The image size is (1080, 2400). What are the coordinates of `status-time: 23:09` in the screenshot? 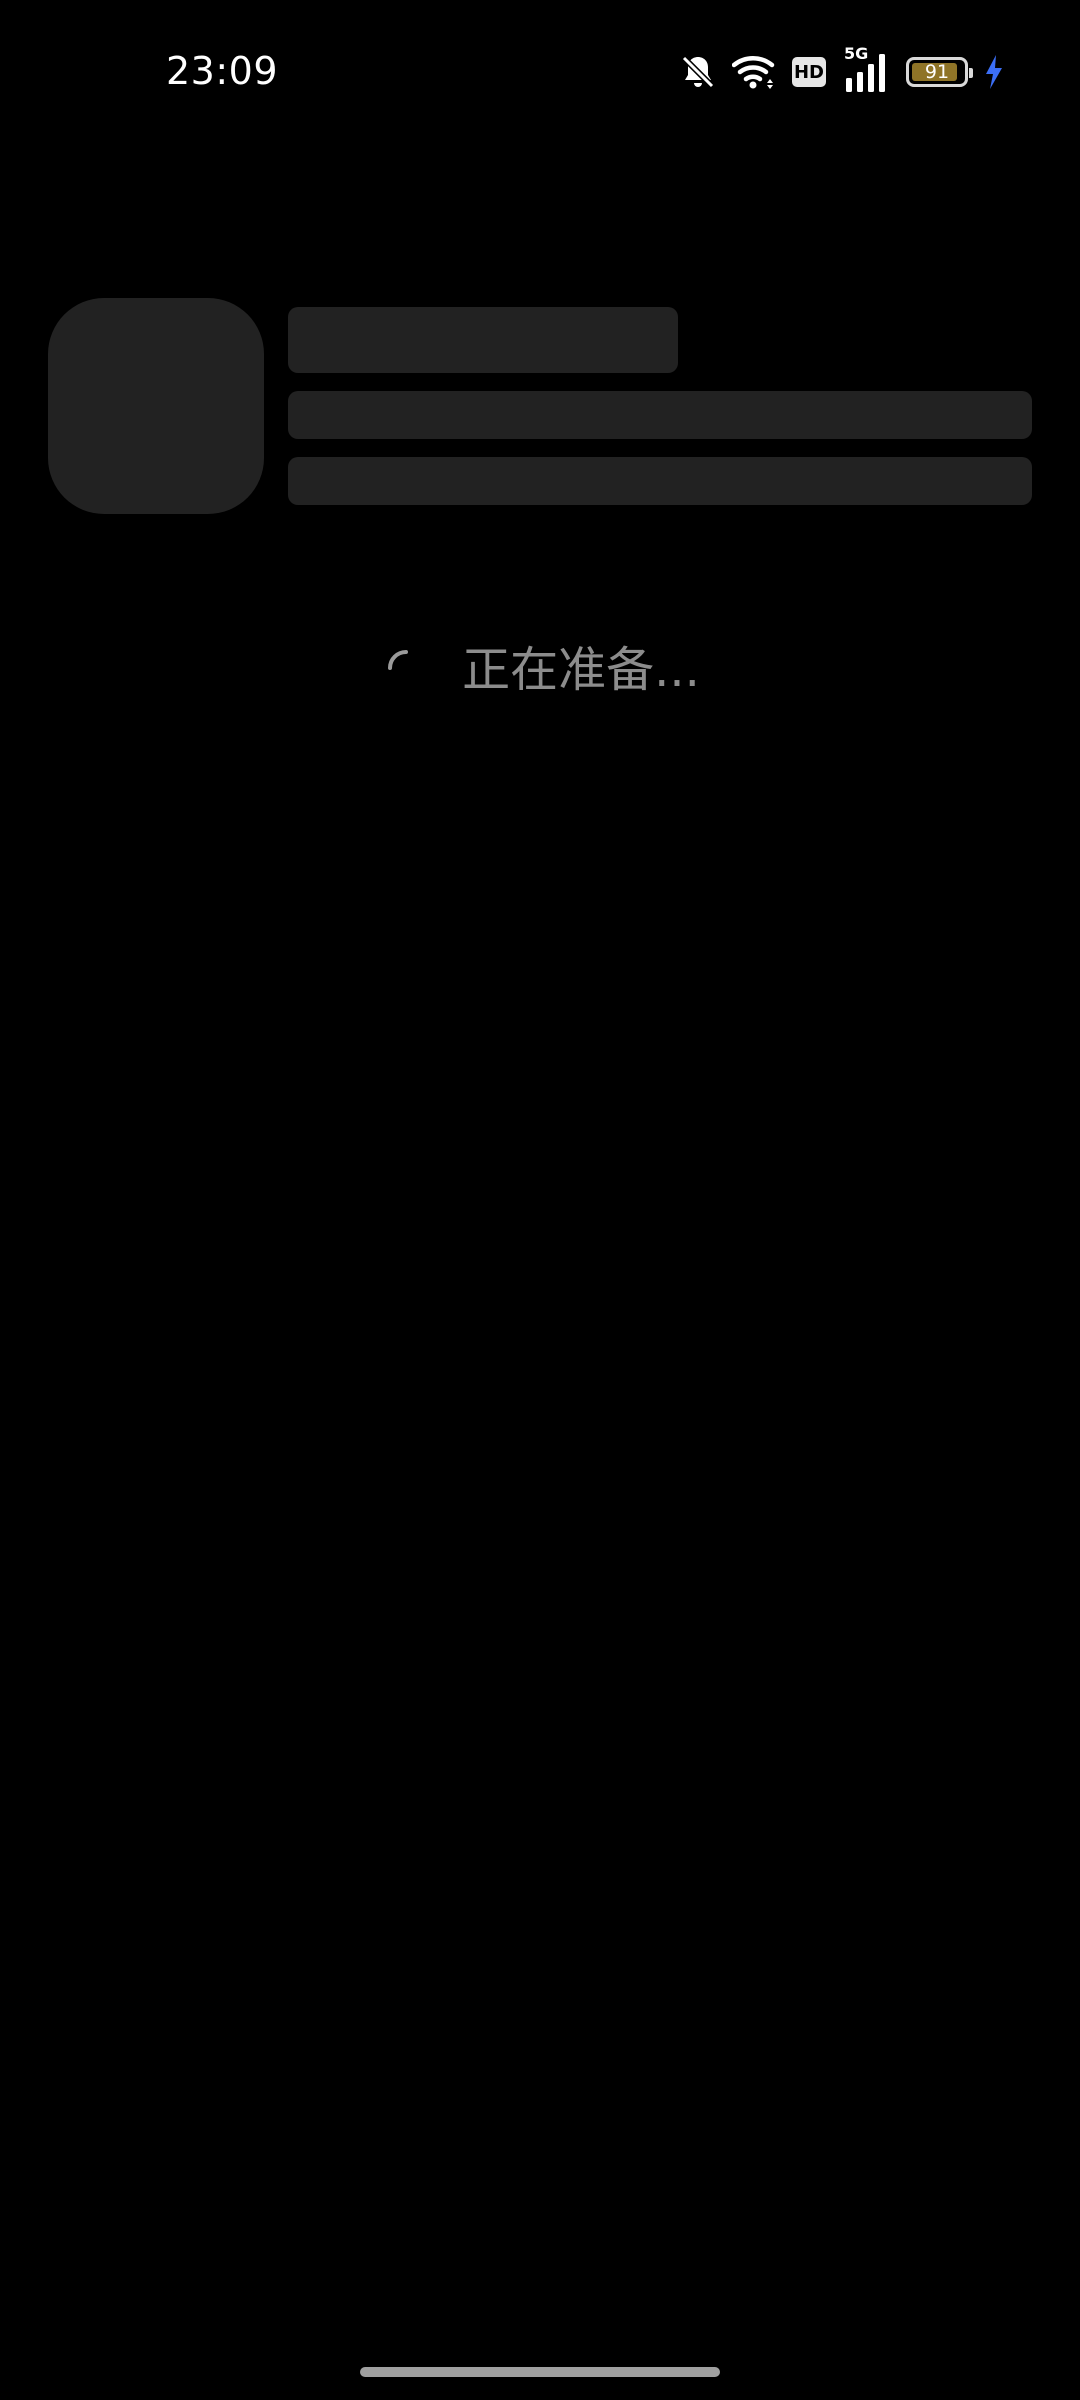 It's located at (222, 71).